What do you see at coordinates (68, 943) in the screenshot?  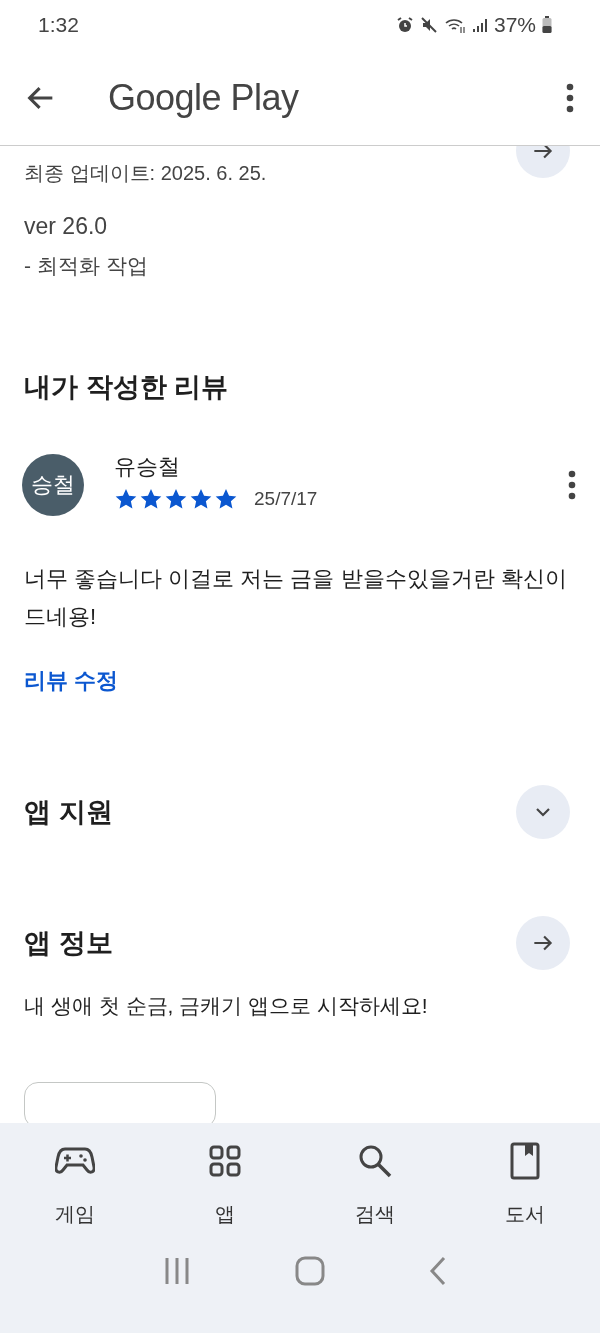 I see `section-heading: 앱 정보` at bounding box center [68, 943].